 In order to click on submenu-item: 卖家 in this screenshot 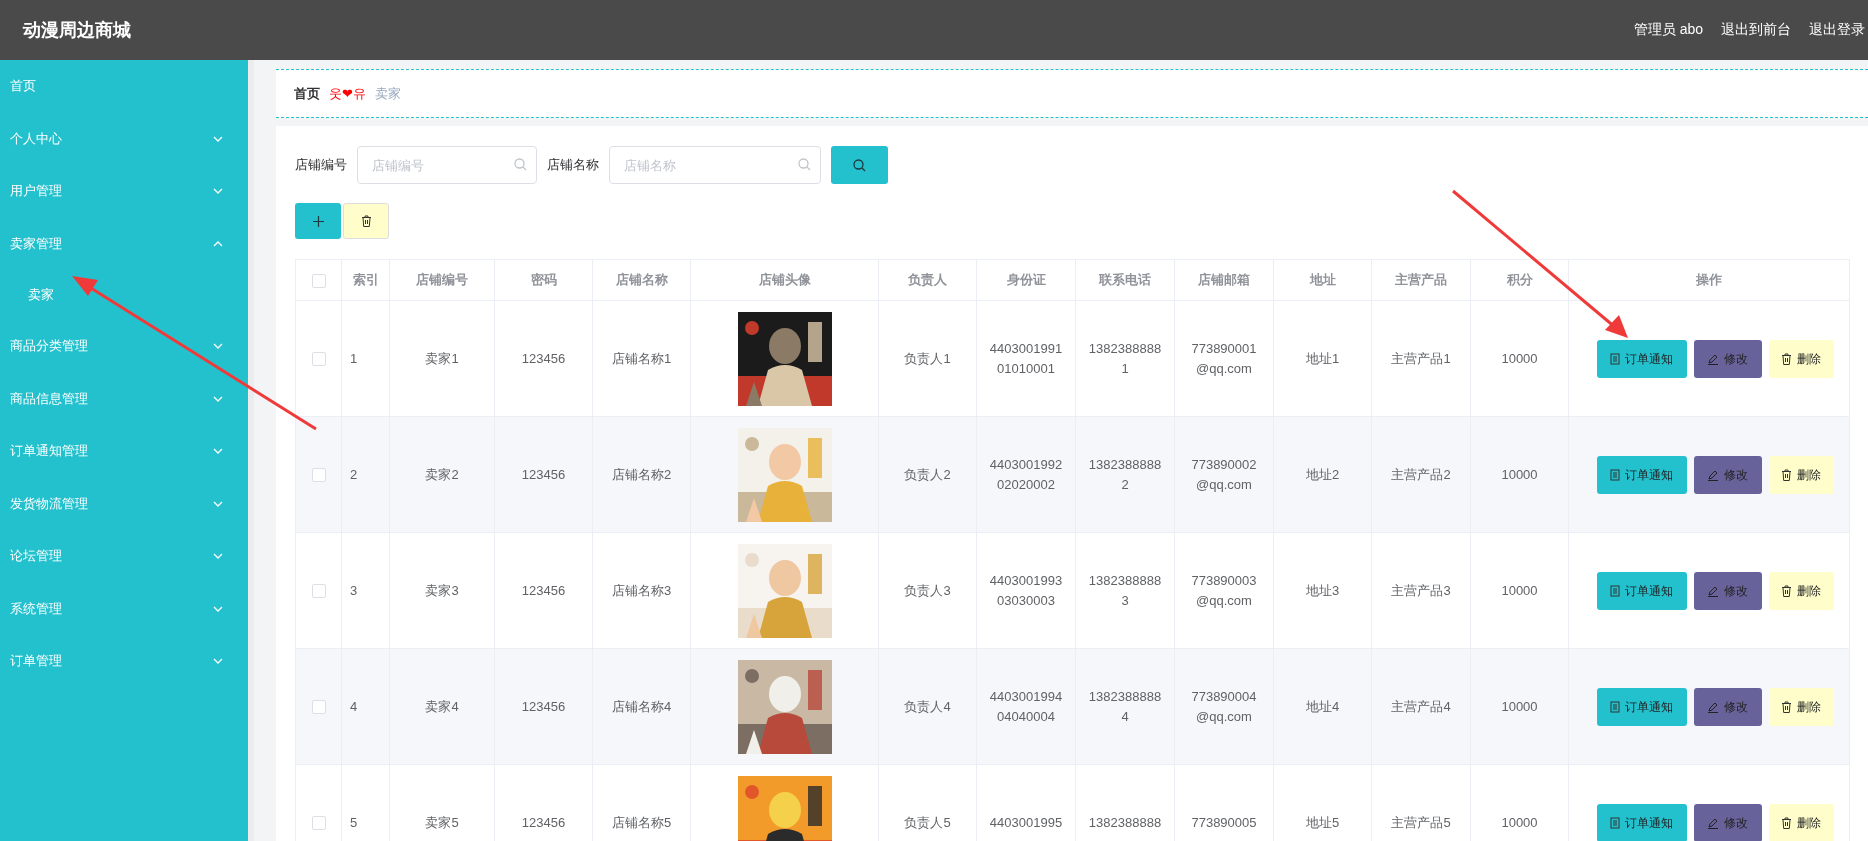, I will do `click(124, 295)`.